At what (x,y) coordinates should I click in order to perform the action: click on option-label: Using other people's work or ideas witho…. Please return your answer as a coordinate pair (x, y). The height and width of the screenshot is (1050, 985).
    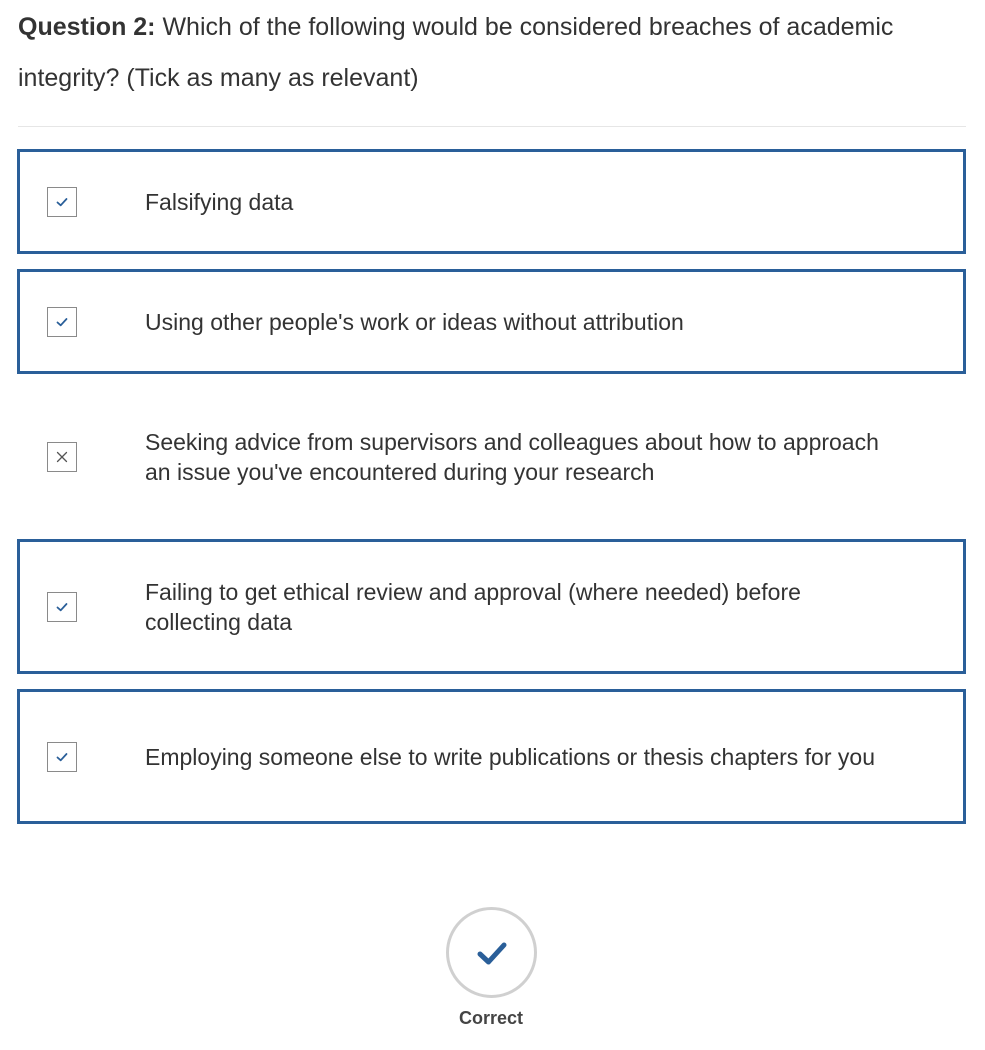
    Looking at the image, I should click on (414, 321).